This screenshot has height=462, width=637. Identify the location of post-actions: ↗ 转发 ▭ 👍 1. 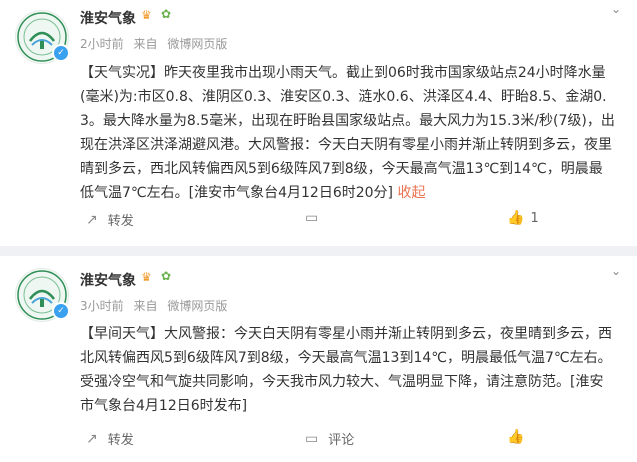
(350, 220).